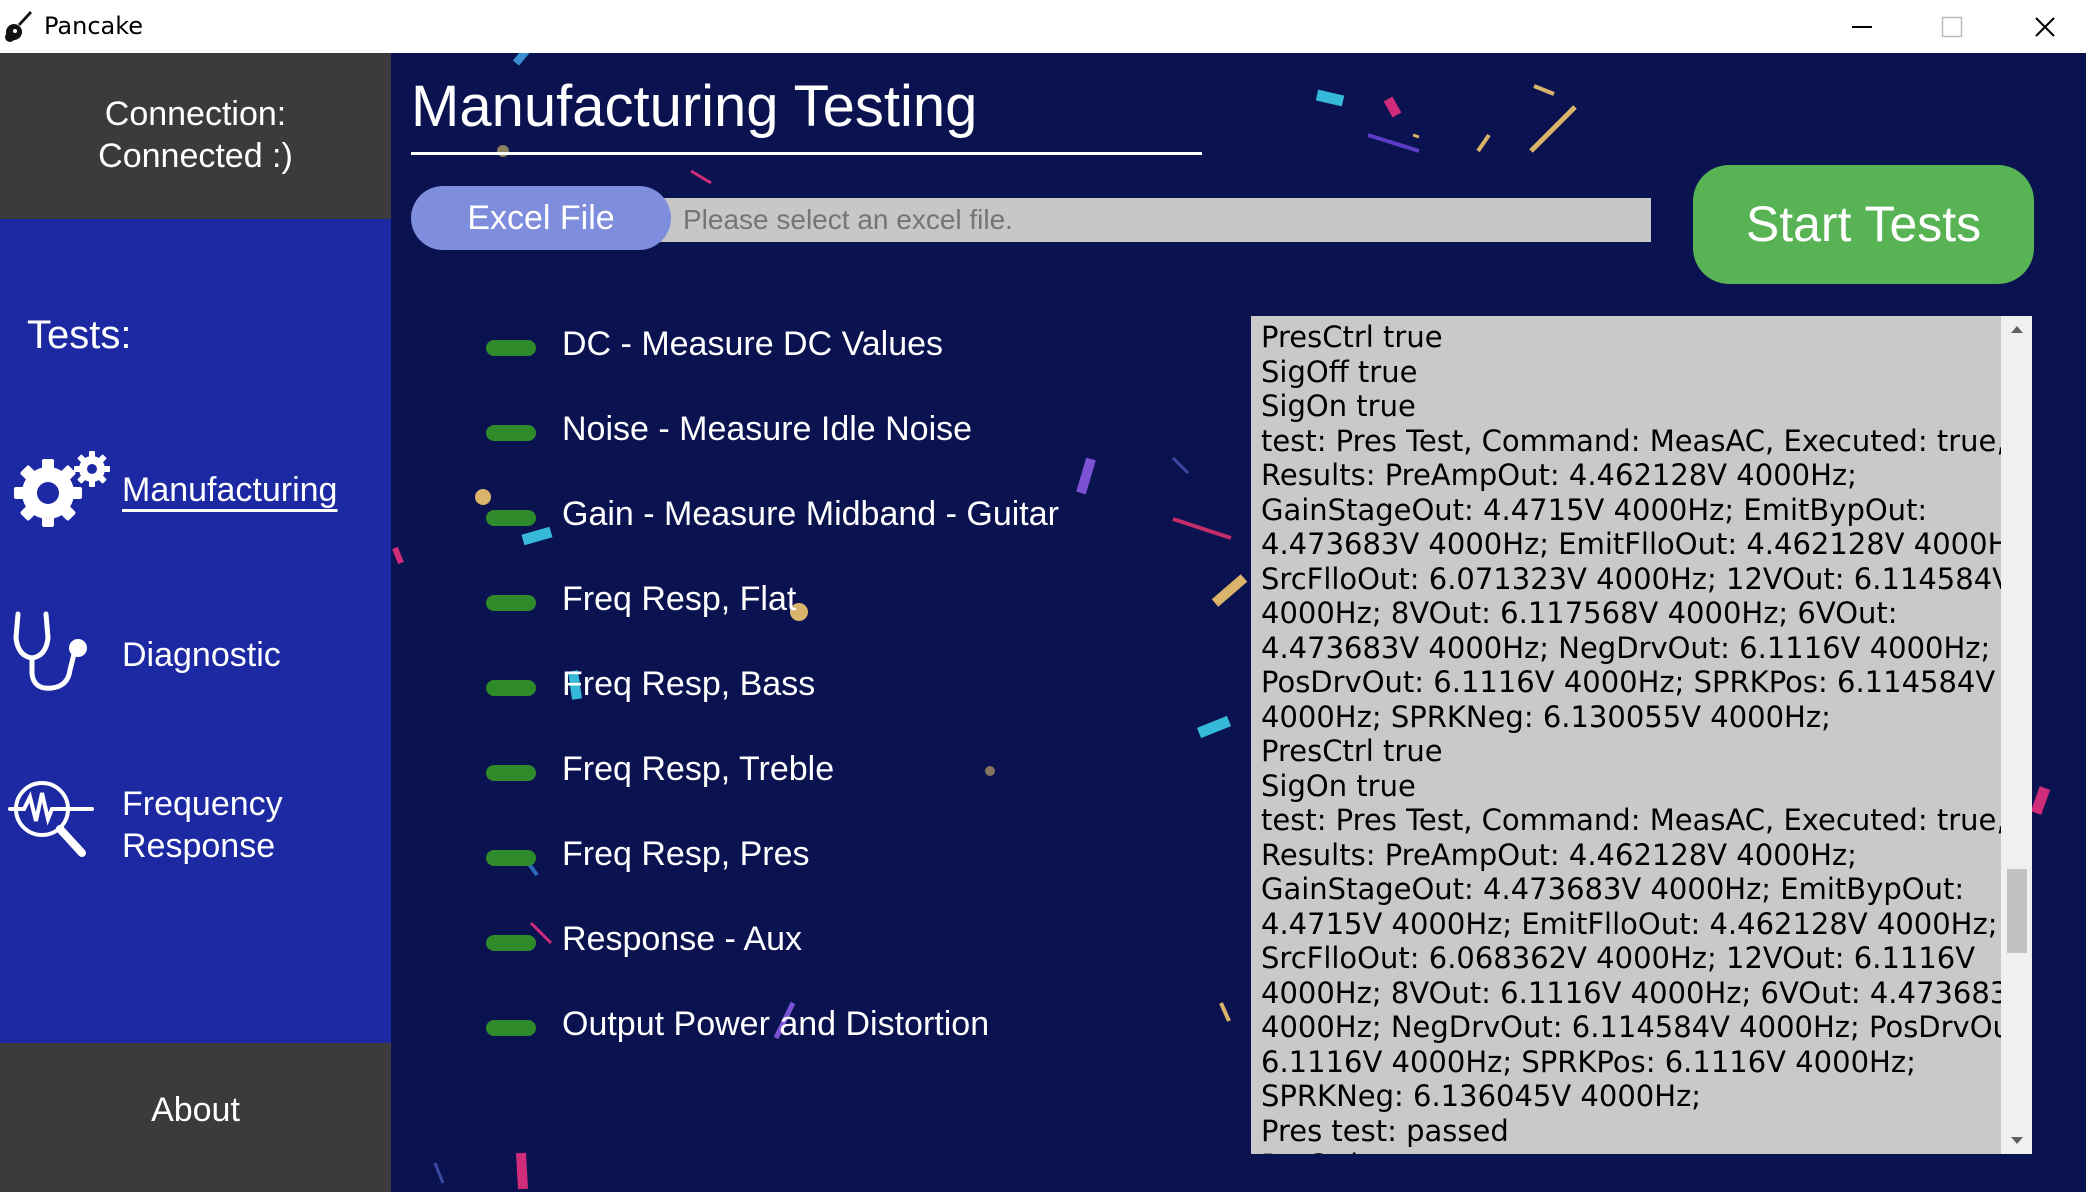 The height and width of the screenshot is (1192, 2086). Describe the element at coordinates (679, 599) in the screenshot. I see `test-label: Freq Resp, Flat` at that location.